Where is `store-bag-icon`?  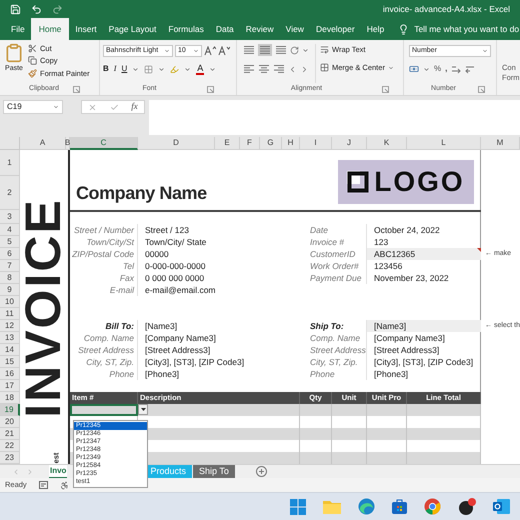
store-bag-icon is located at coordinates (399, 506).